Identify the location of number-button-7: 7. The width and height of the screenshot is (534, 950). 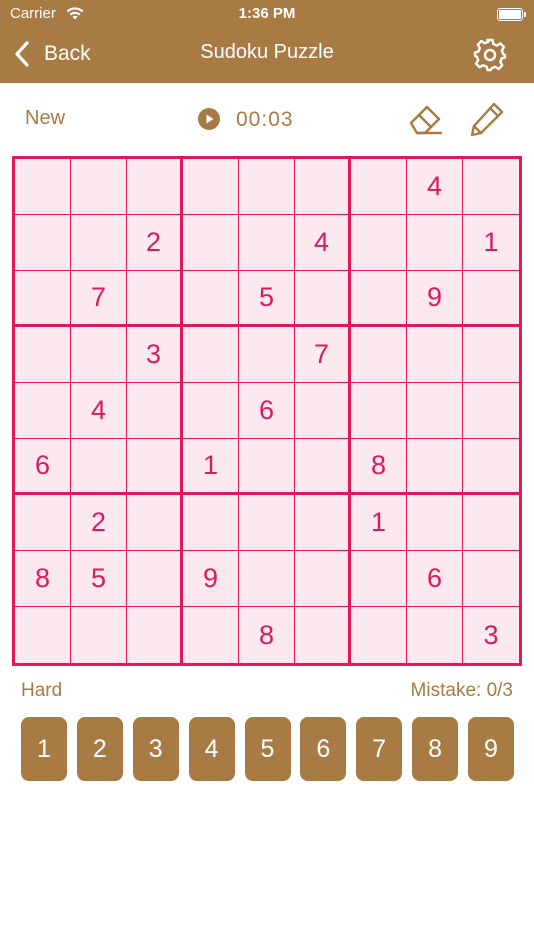
(379, 749).